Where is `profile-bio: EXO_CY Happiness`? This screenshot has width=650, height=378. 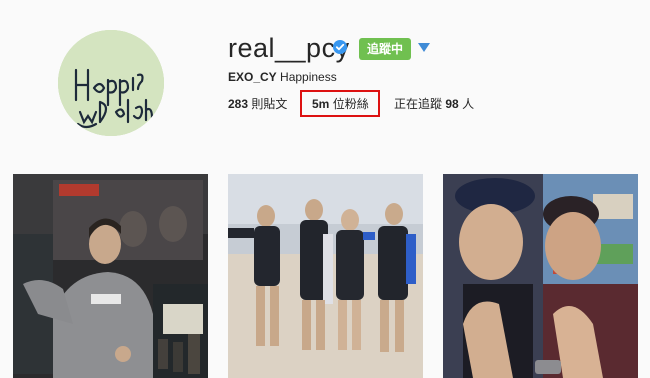 profile-bio: EXO_CY Happiness is located at coordinates (282, 77).